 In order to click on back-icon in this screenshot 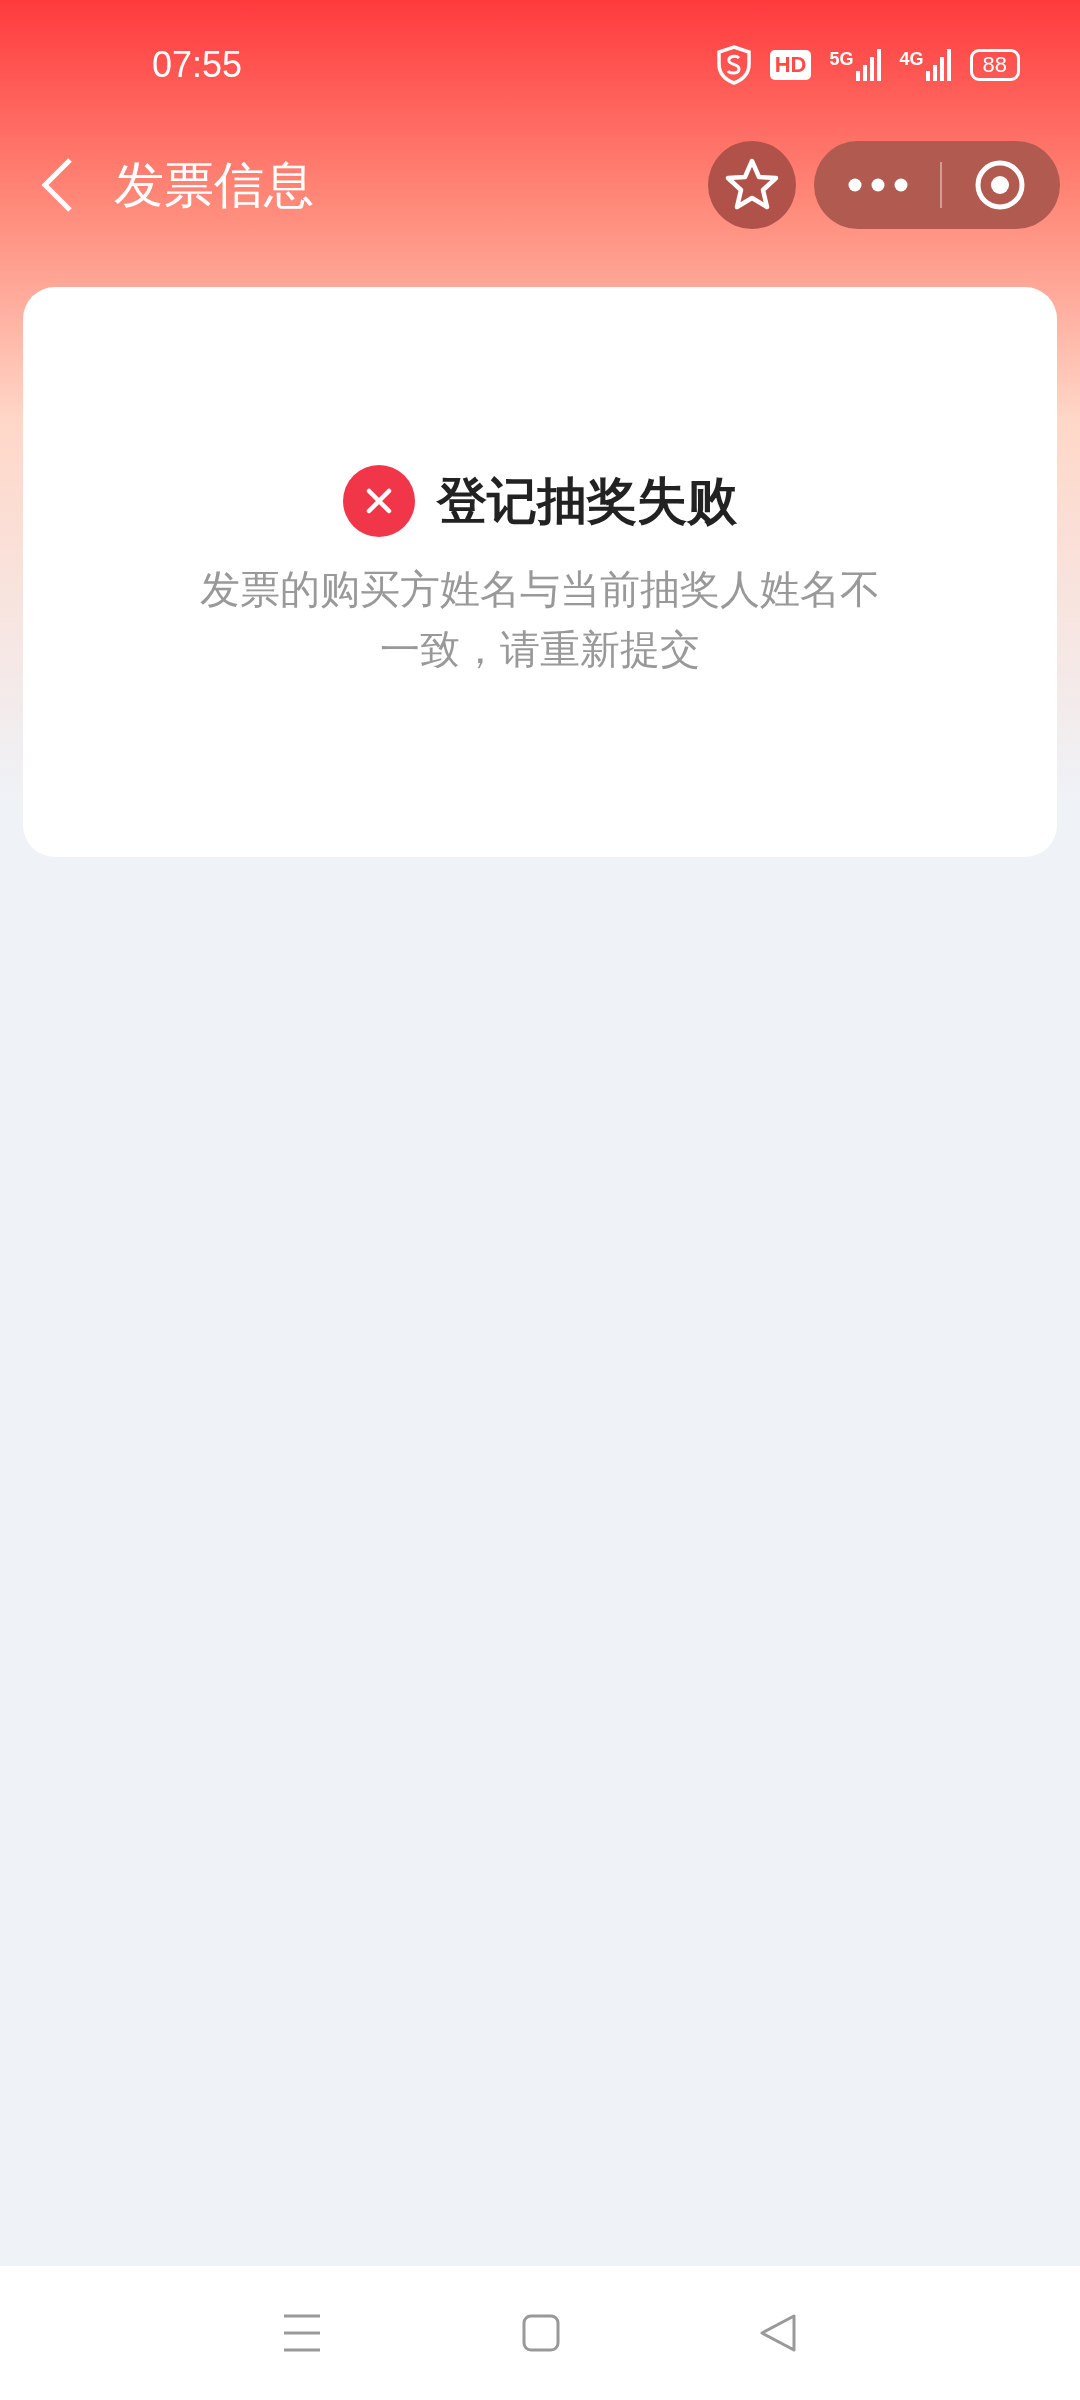, I will do `click(57, 185)`.